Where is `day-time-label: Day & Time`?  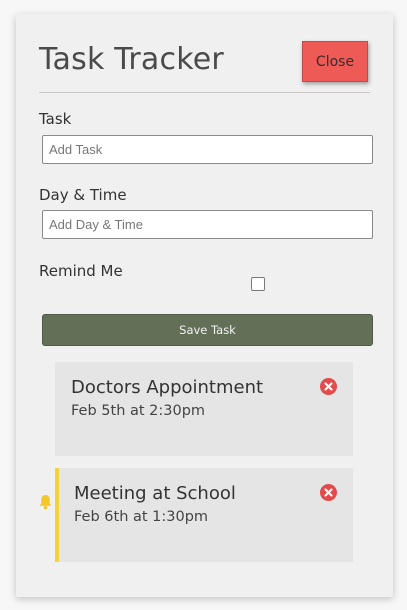 day-time-label: Day & Time is located at coordinates (83, 195).